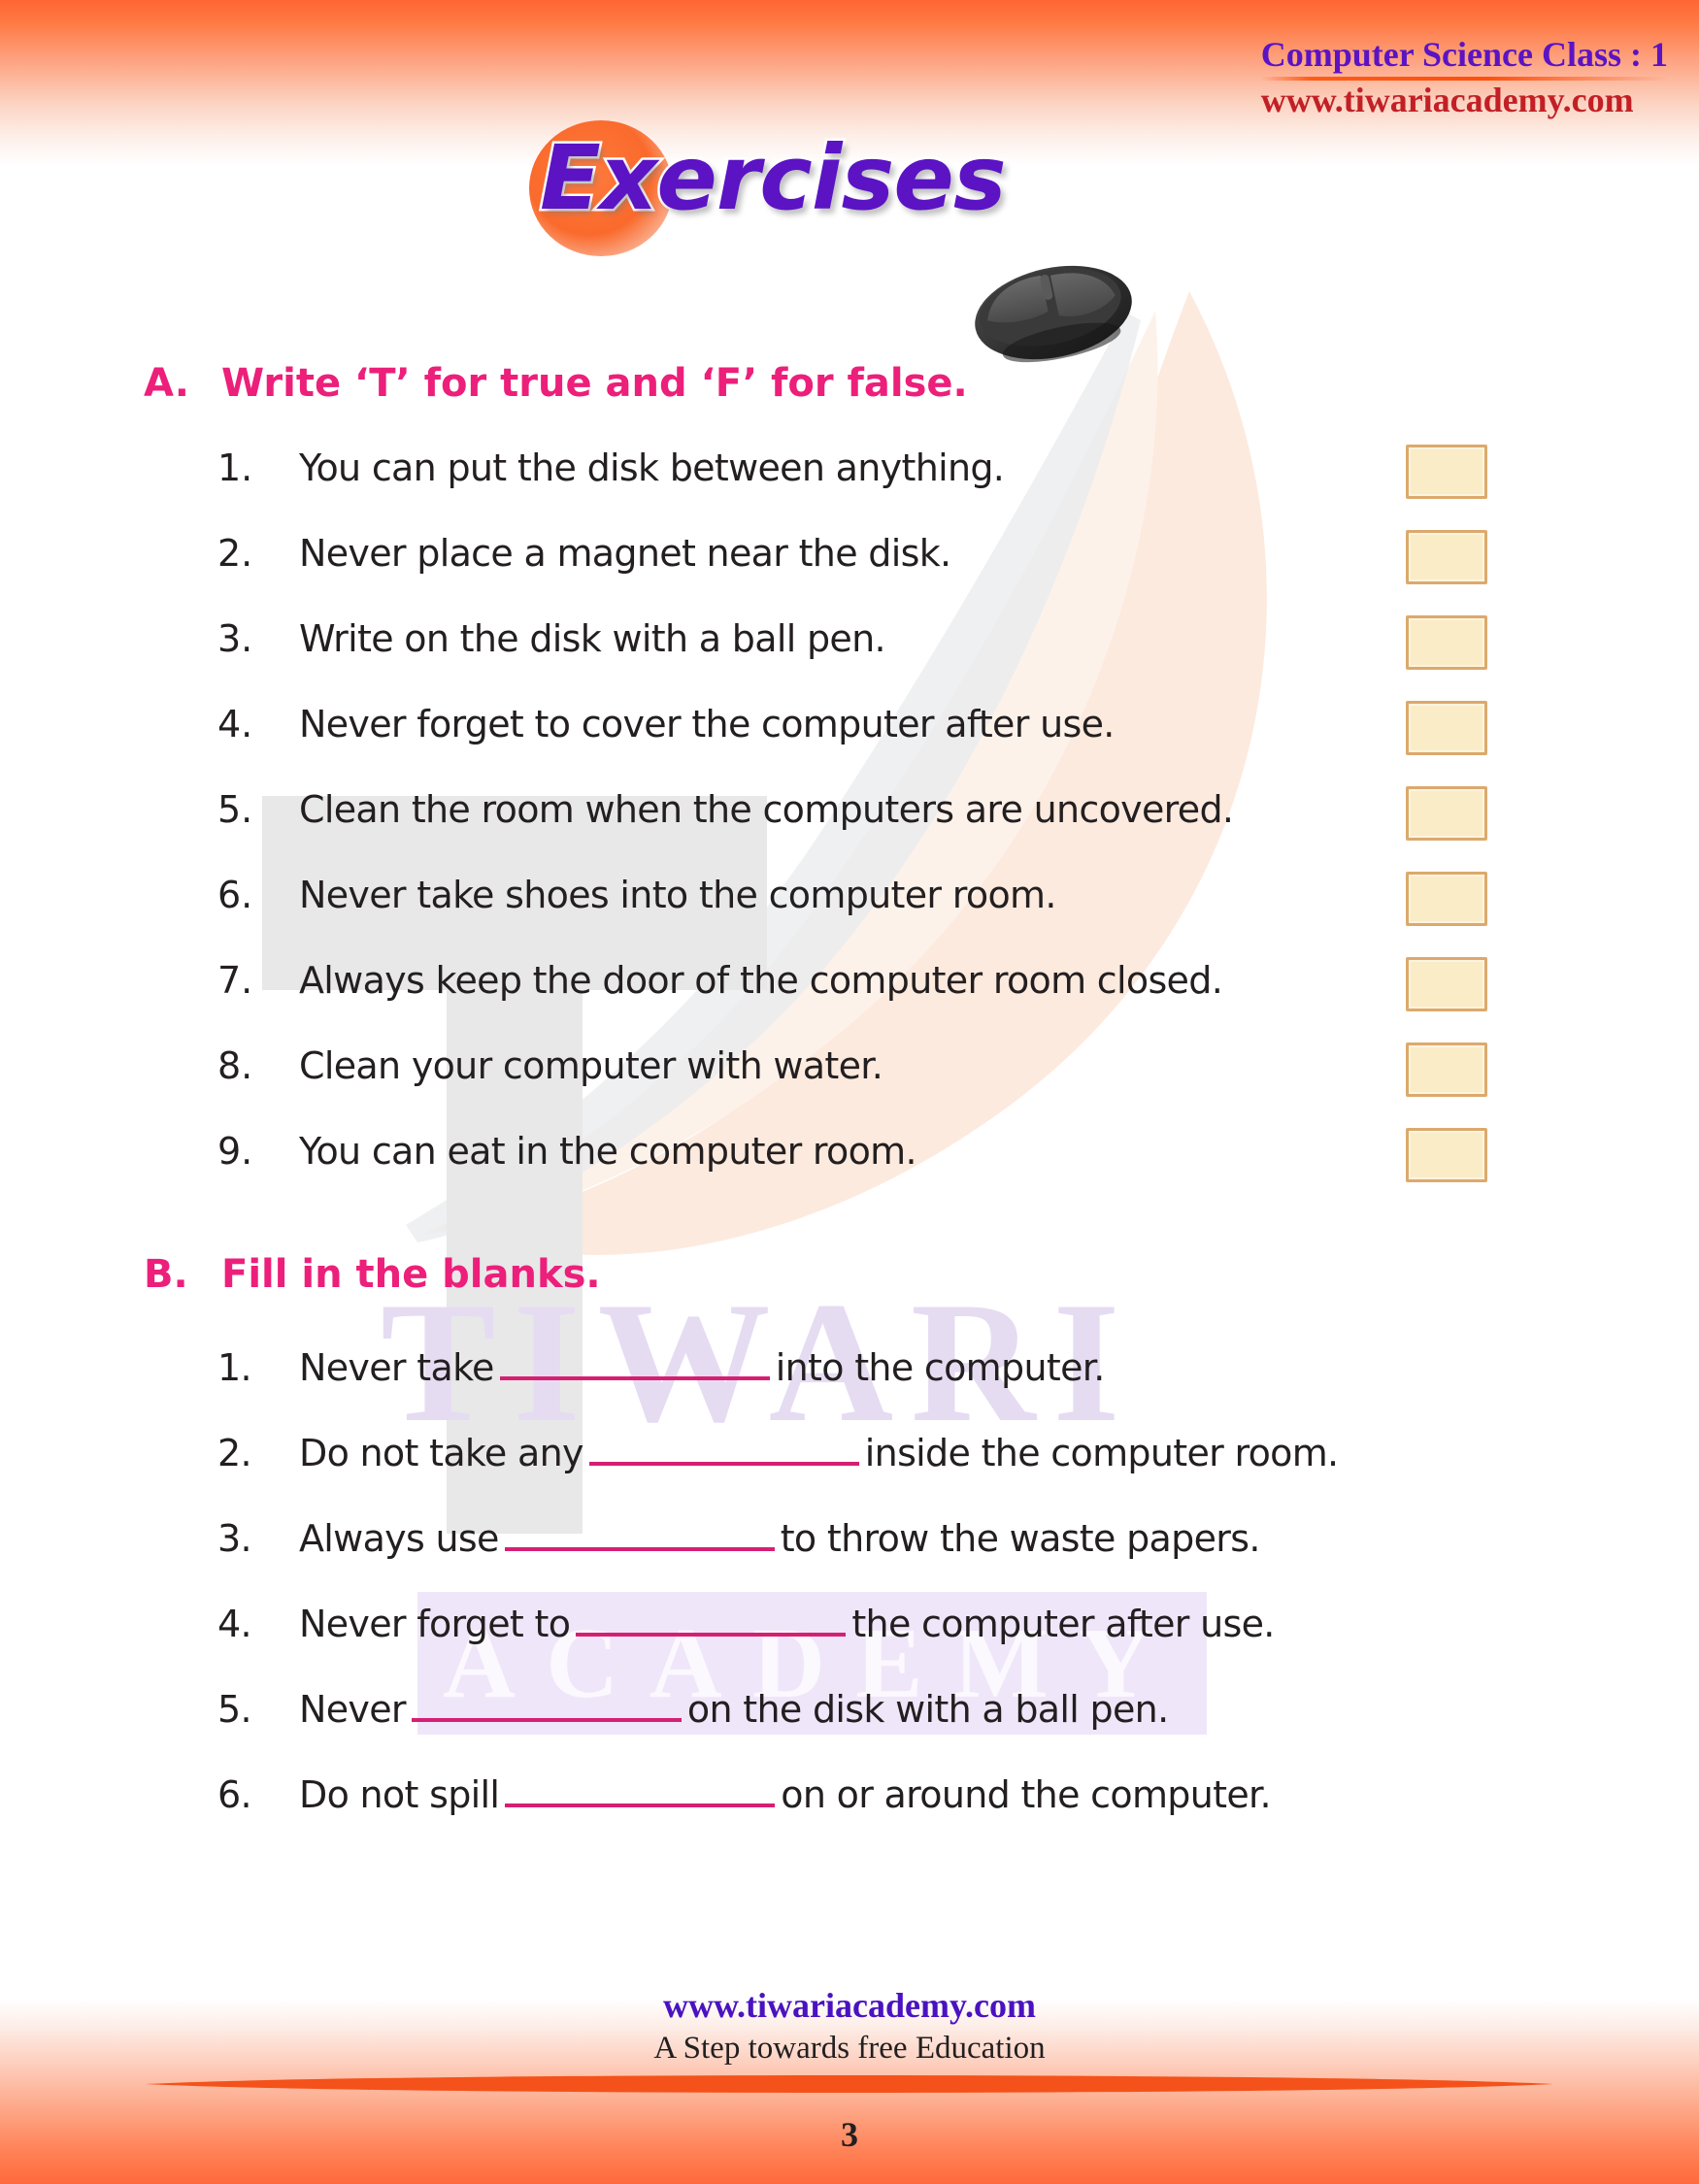 This screenshot has height=2184, width=1699. Describe the element at coordinates (849, 2048) in the screenshot. I see `footer-tagline: A Step towards free Education` at that location.